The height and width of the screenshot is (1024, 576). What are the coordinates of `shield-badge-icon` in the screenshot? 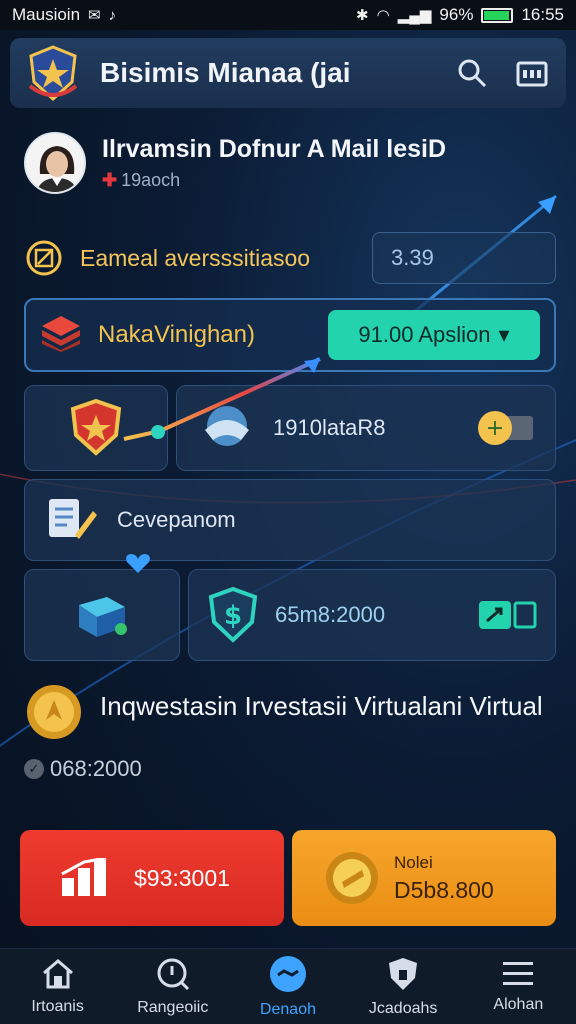 It's located at (96, 427).